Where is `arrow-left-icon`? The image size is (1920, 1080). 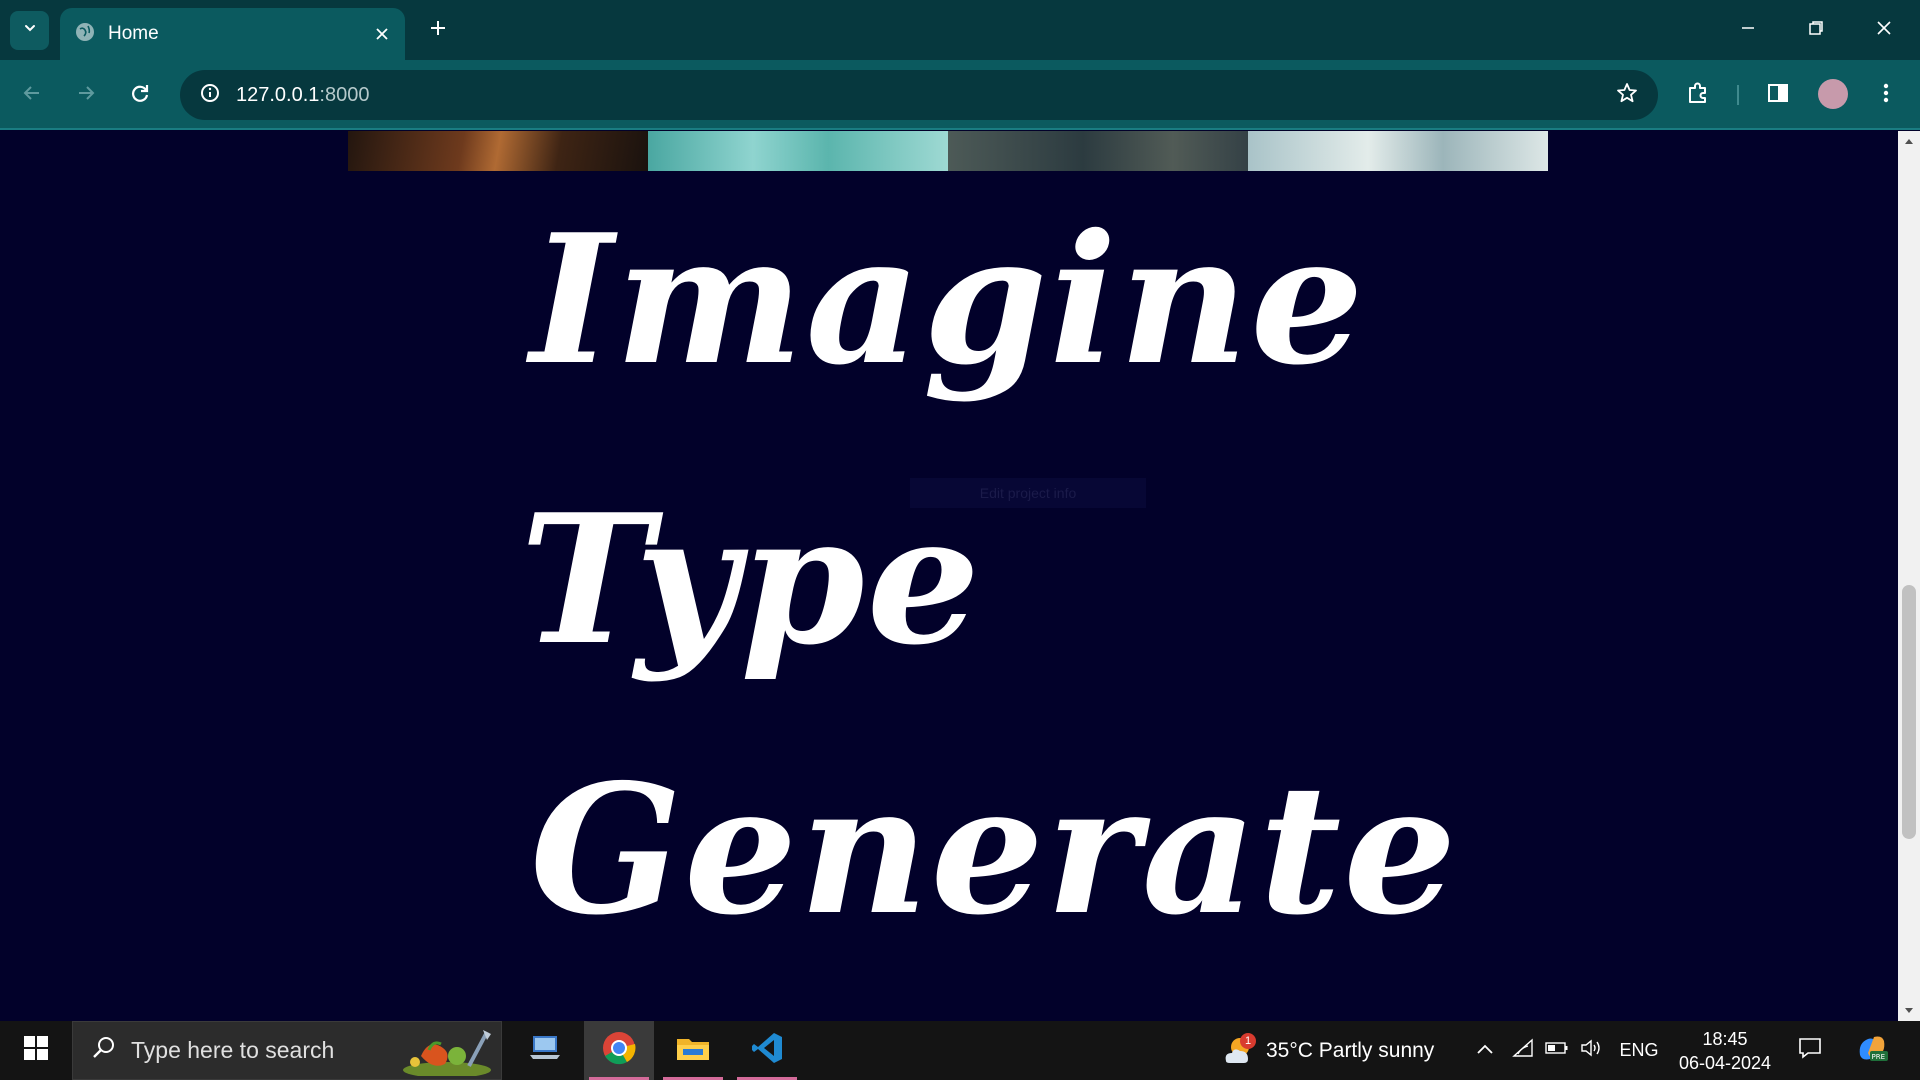 arrow-left-icon is located at coordinates (32, 95).